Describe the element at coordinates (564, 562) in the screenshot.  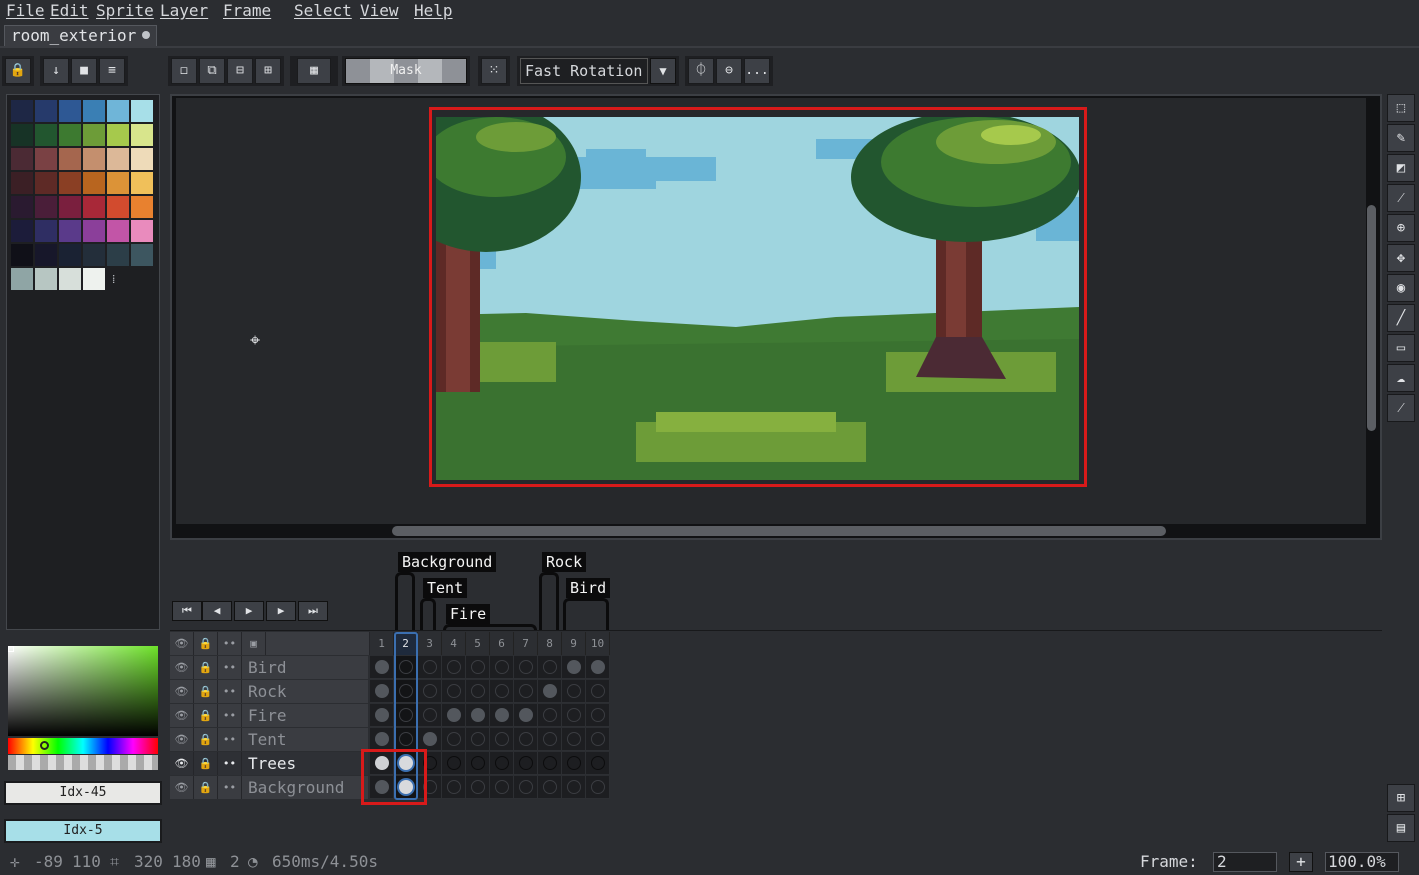
I see `tag-rock: Rock` at that location.